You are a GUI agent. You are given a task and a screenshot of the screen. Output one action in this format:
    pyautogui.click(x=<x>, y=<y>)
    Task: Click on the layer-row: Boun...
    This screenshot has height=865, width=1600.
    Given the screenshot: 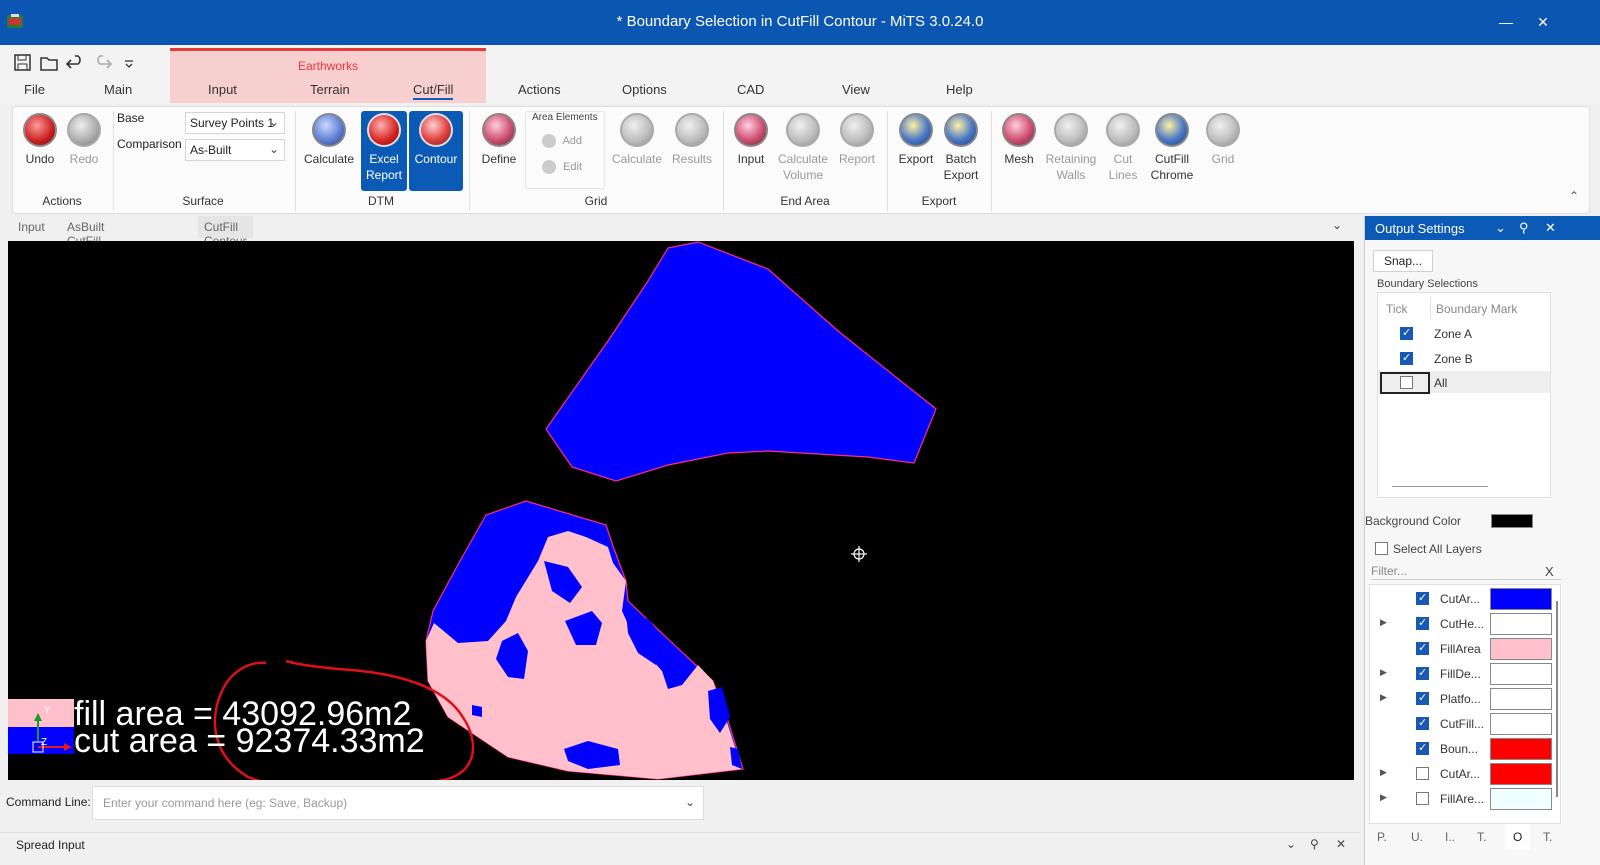 What is the action you would take?
    pyautogui.click(x=1466, y=749)
    